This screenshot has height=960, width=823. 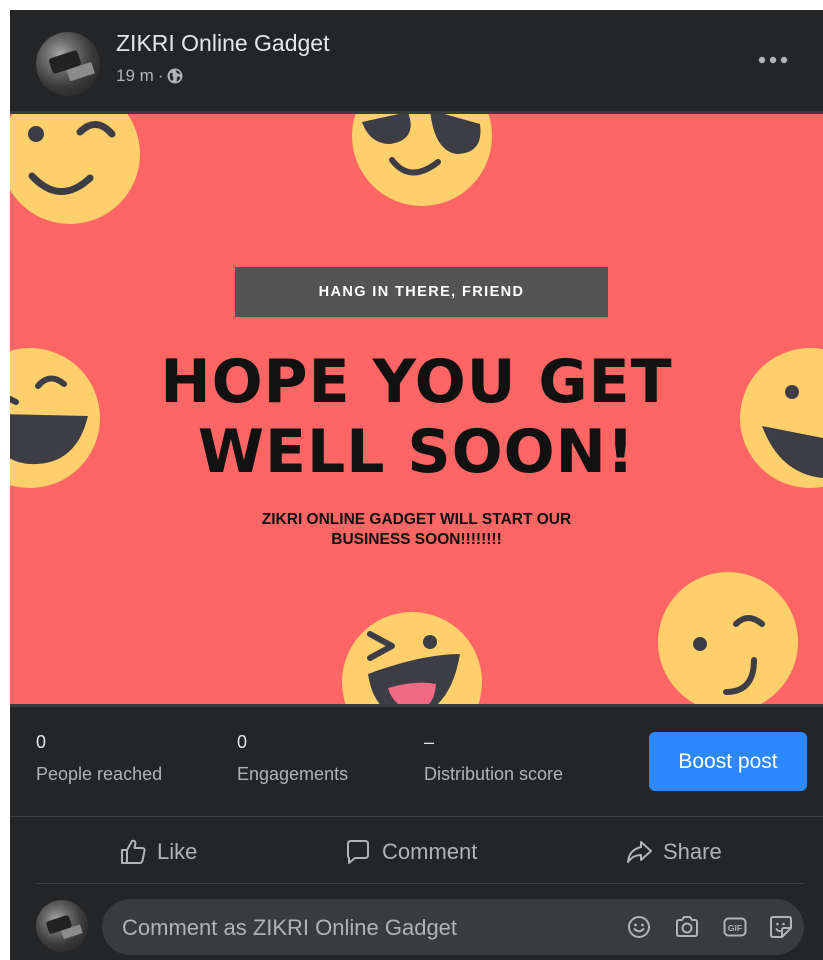 What do you see at coordinates (728, 638) in the screenshot?
I see `wink-face-bottom-right` at bounding box center [728, 638].